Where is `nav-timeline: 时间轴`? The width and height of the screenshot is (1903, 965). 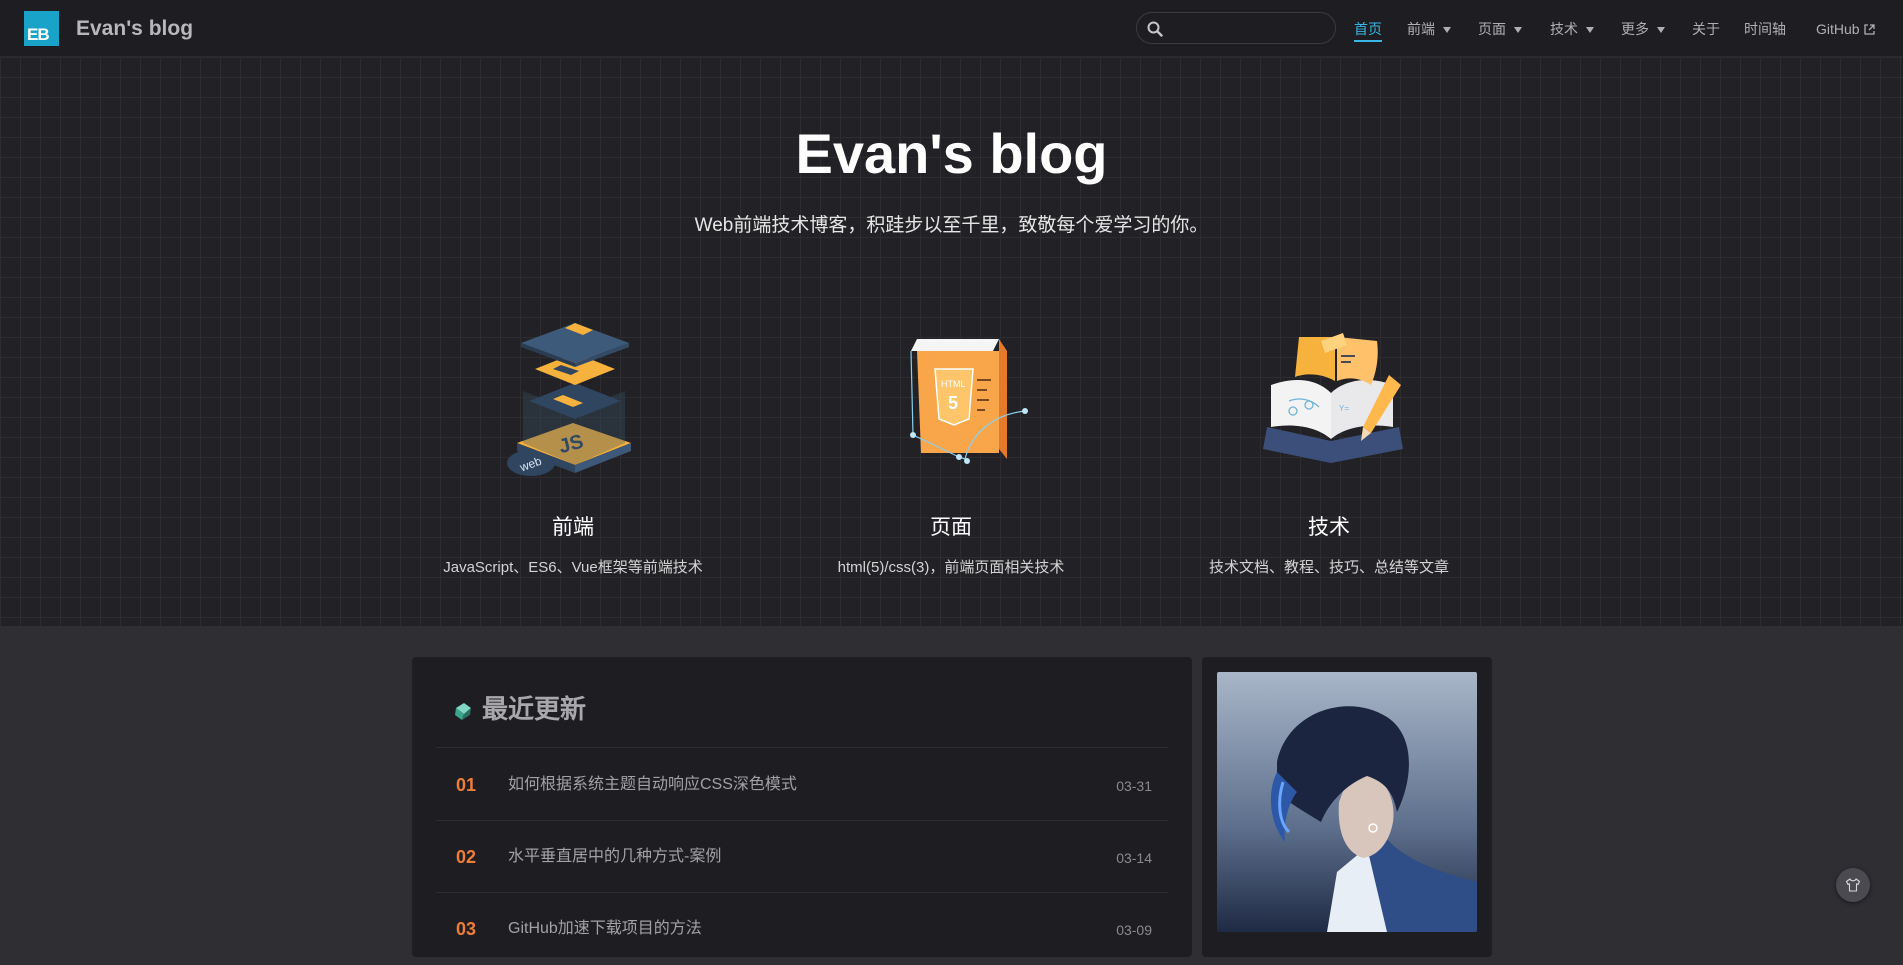
nav-timeline: 时间轴 is located at coordinates (1765, 29).